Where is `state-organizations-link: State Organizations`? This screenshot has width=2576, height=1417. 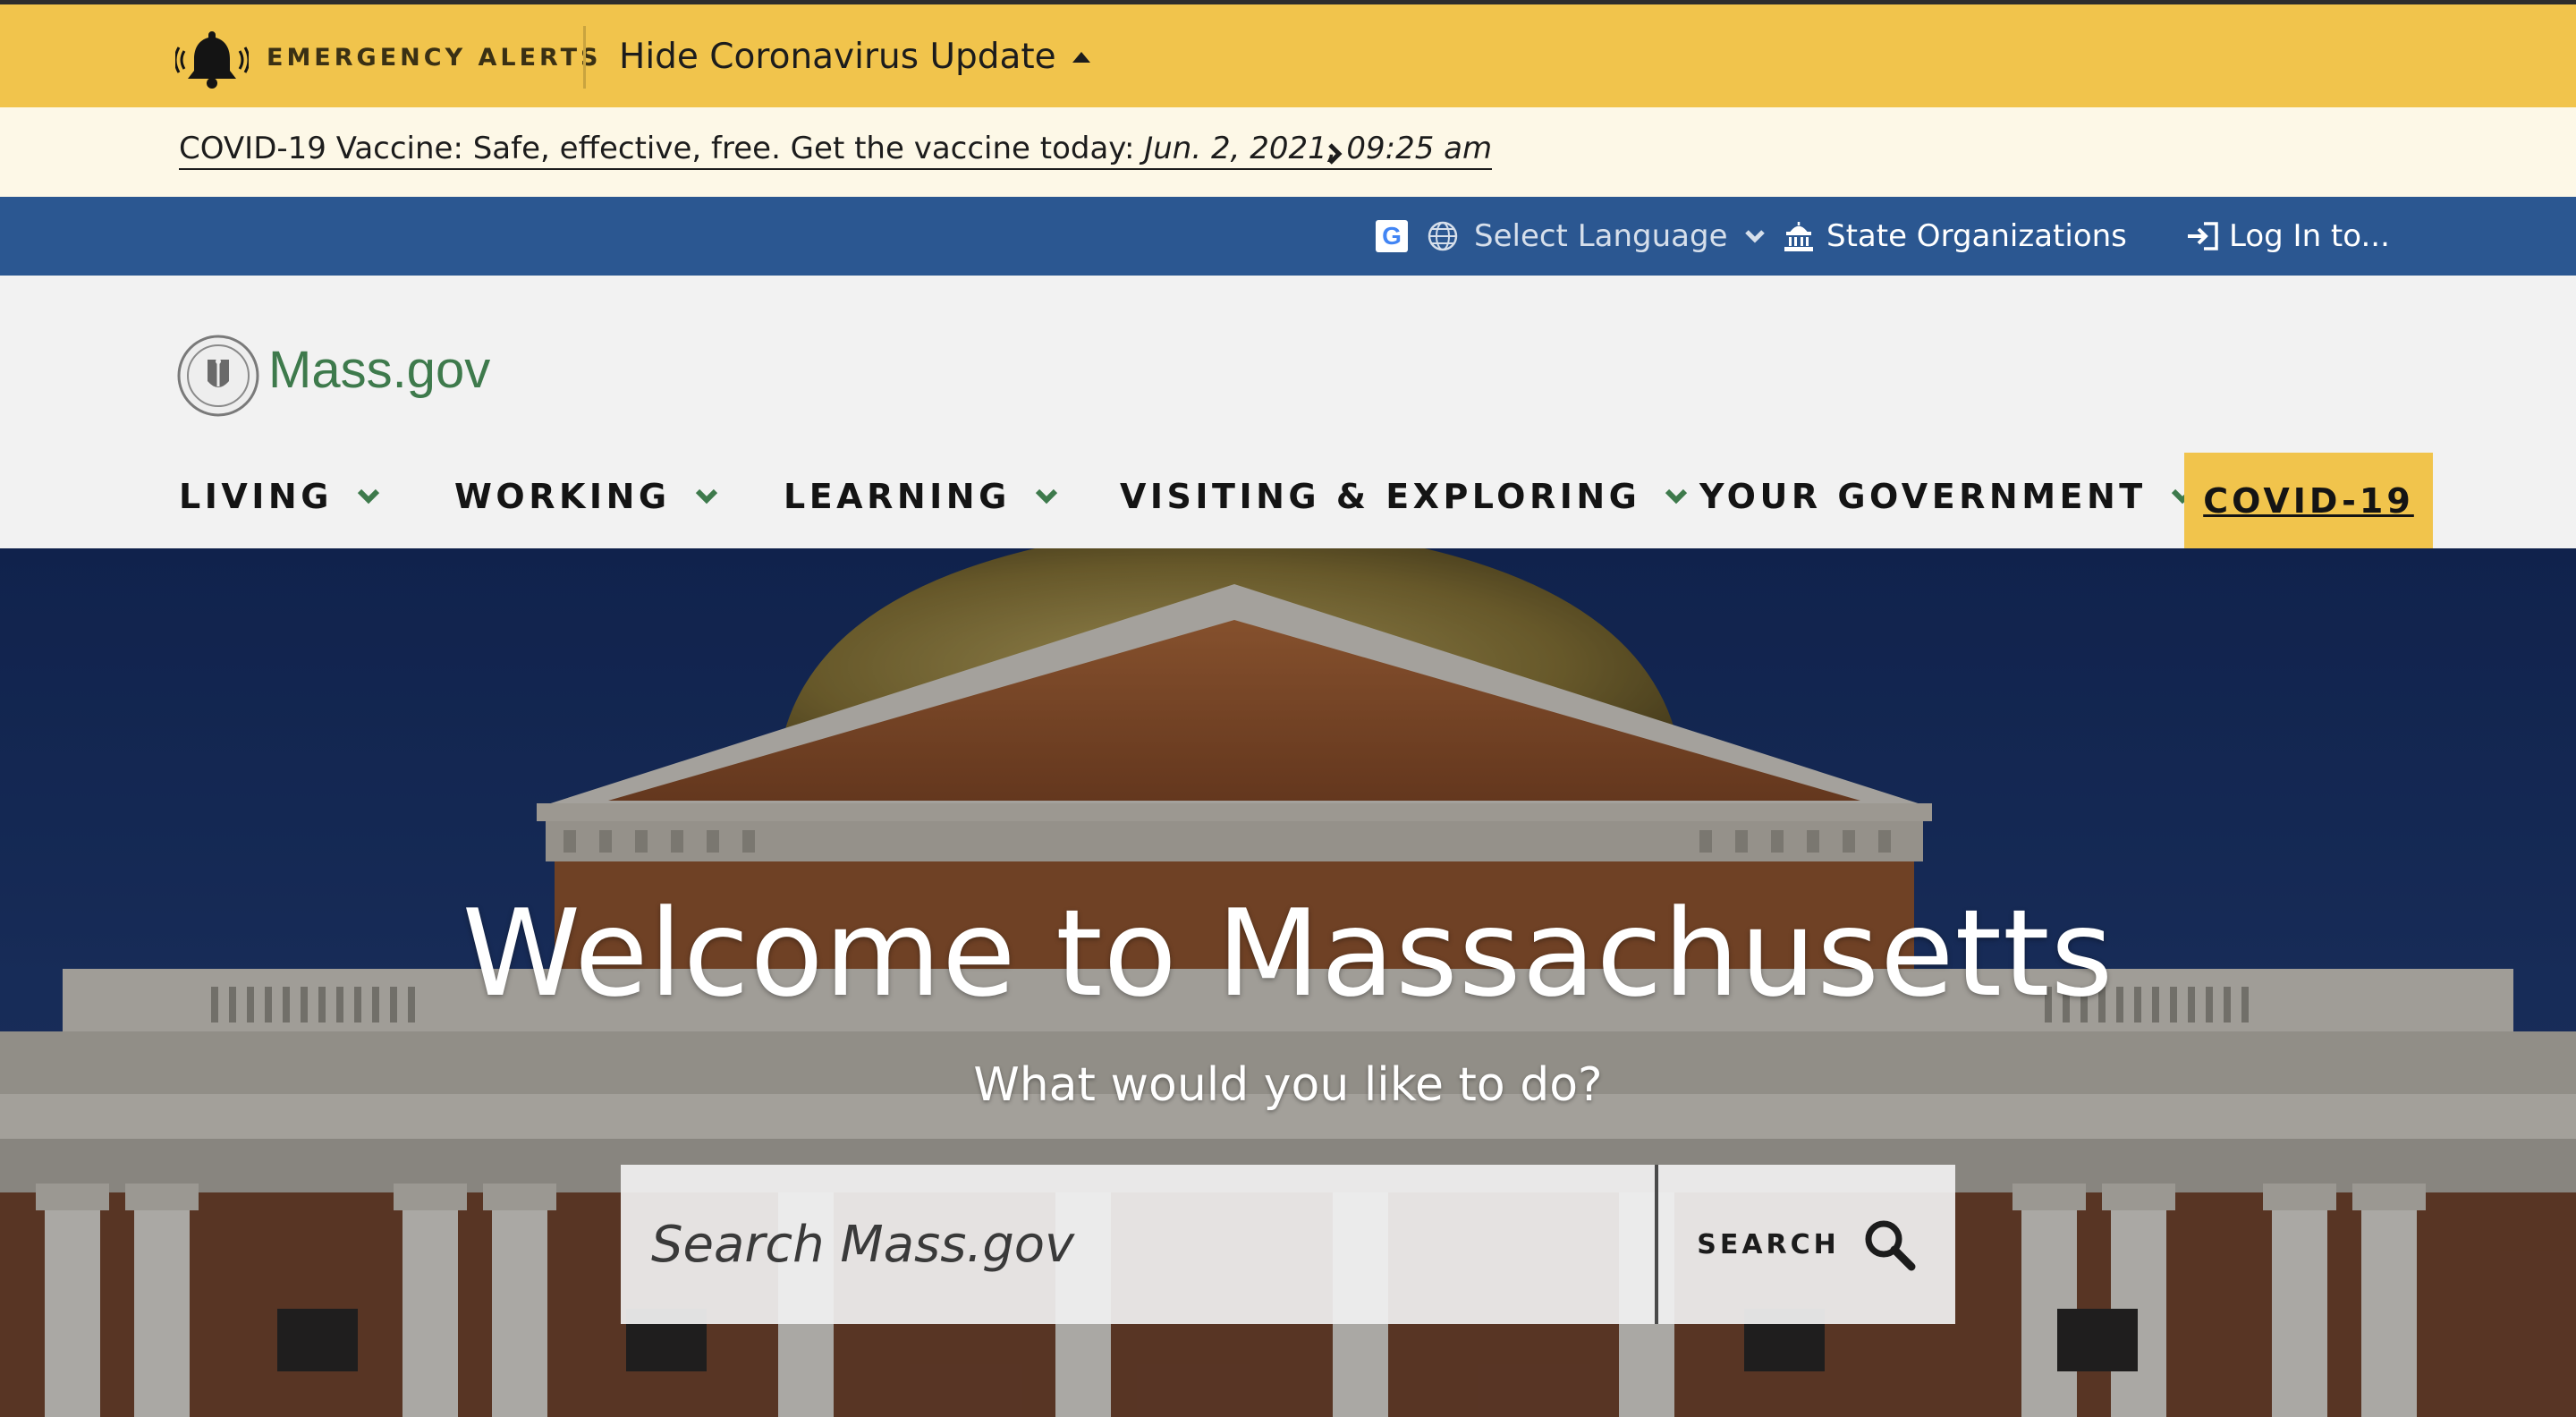 state-organizations-link: State Organizations is located at coordinates (1955, 237).